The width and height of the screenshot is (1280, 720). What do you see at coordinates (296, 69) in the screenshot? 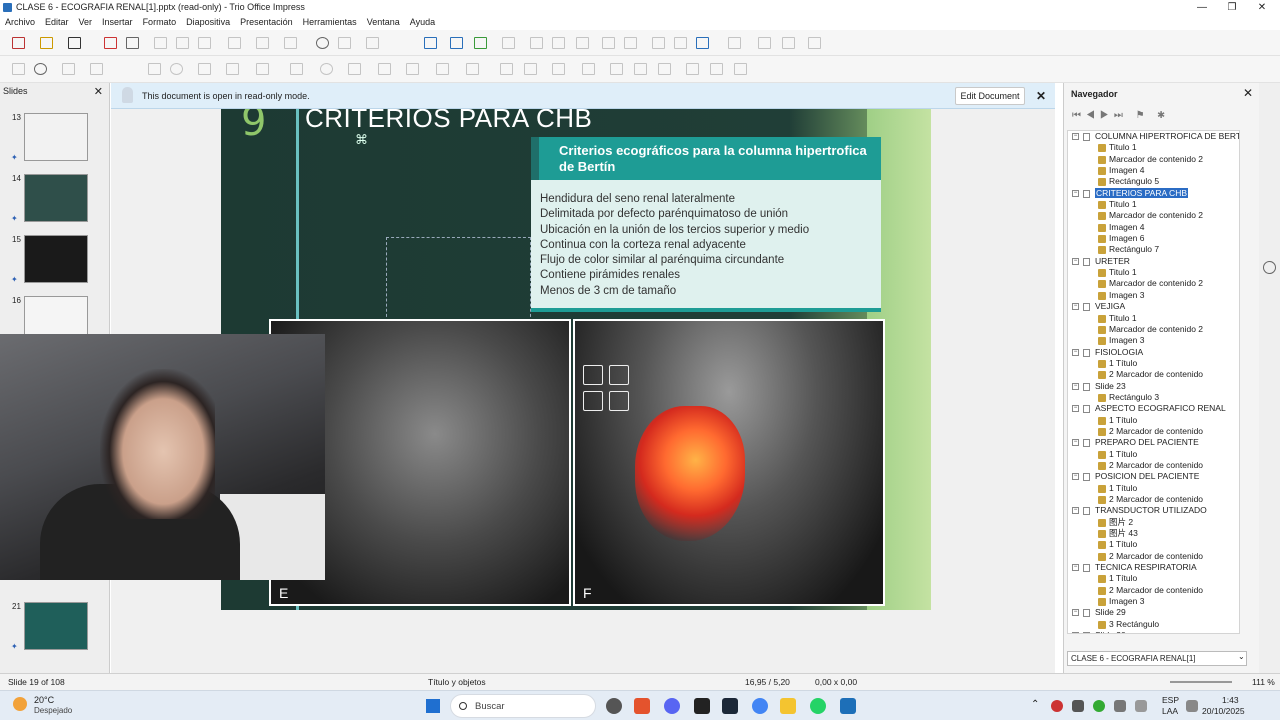
I see `basic-shapes-icon` at bounding box center [296, 69].